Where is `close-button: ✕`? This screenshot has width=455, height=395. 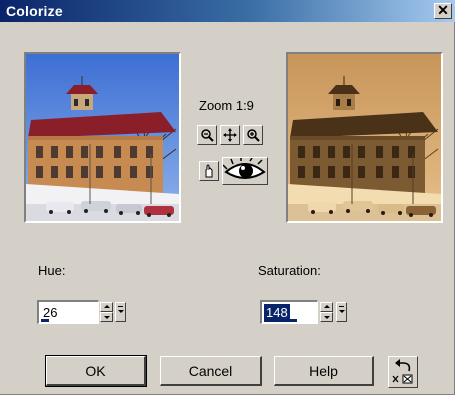
close-button: ✕ is located at coordinates (443, 11).